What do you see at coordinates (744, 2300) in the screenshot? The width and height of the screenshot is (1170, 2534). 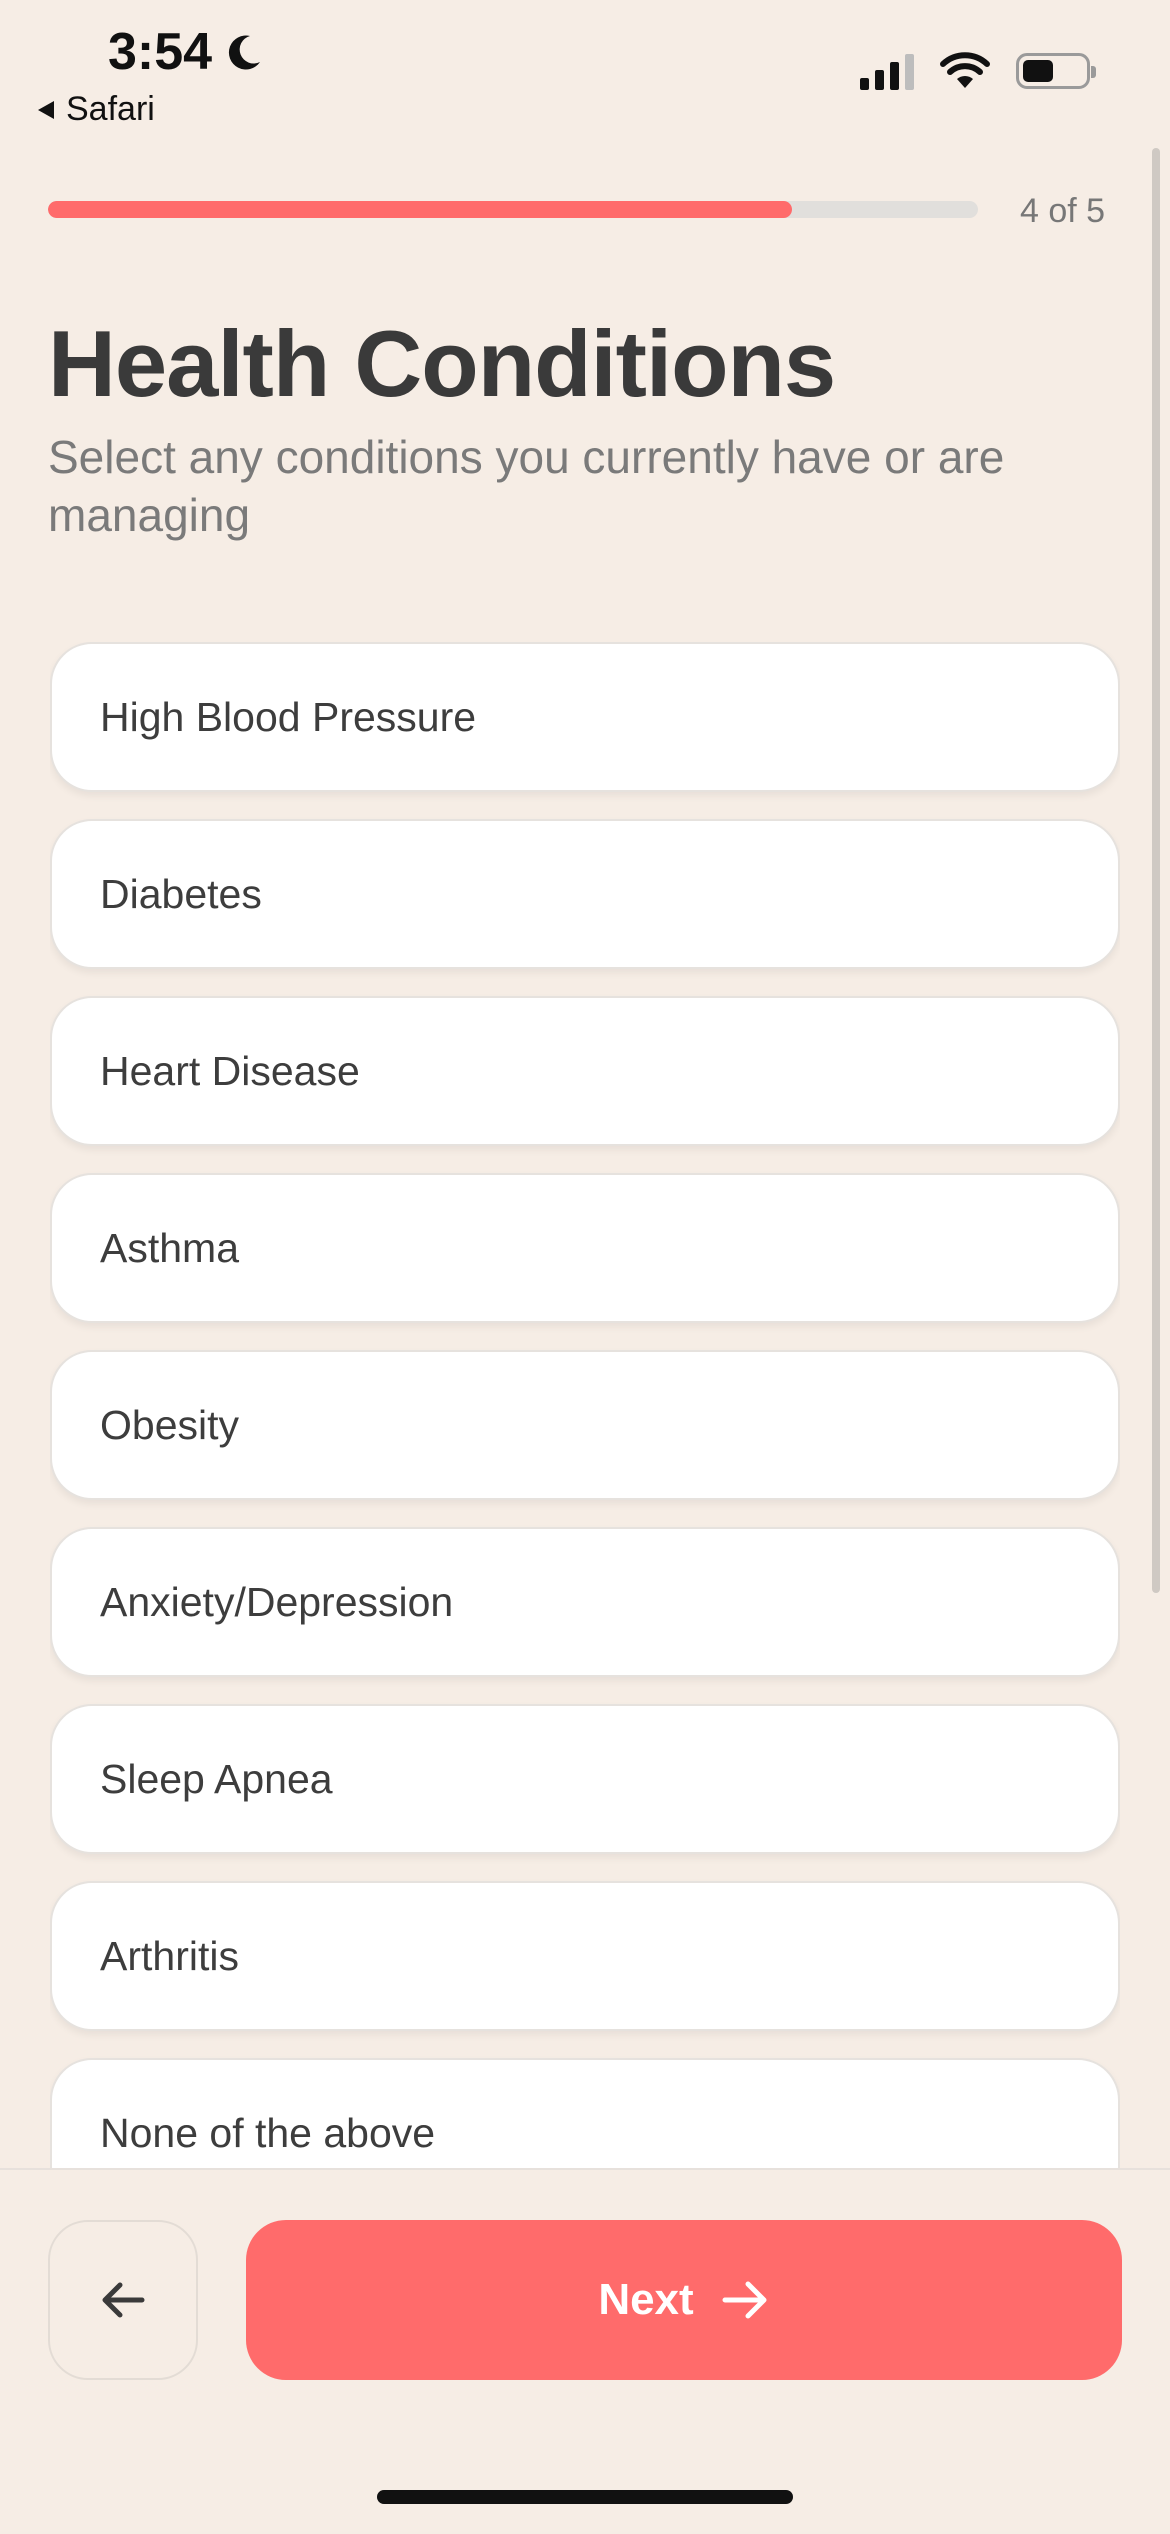 I see `arrow-right-icon` at bounding box center [744, 2300].